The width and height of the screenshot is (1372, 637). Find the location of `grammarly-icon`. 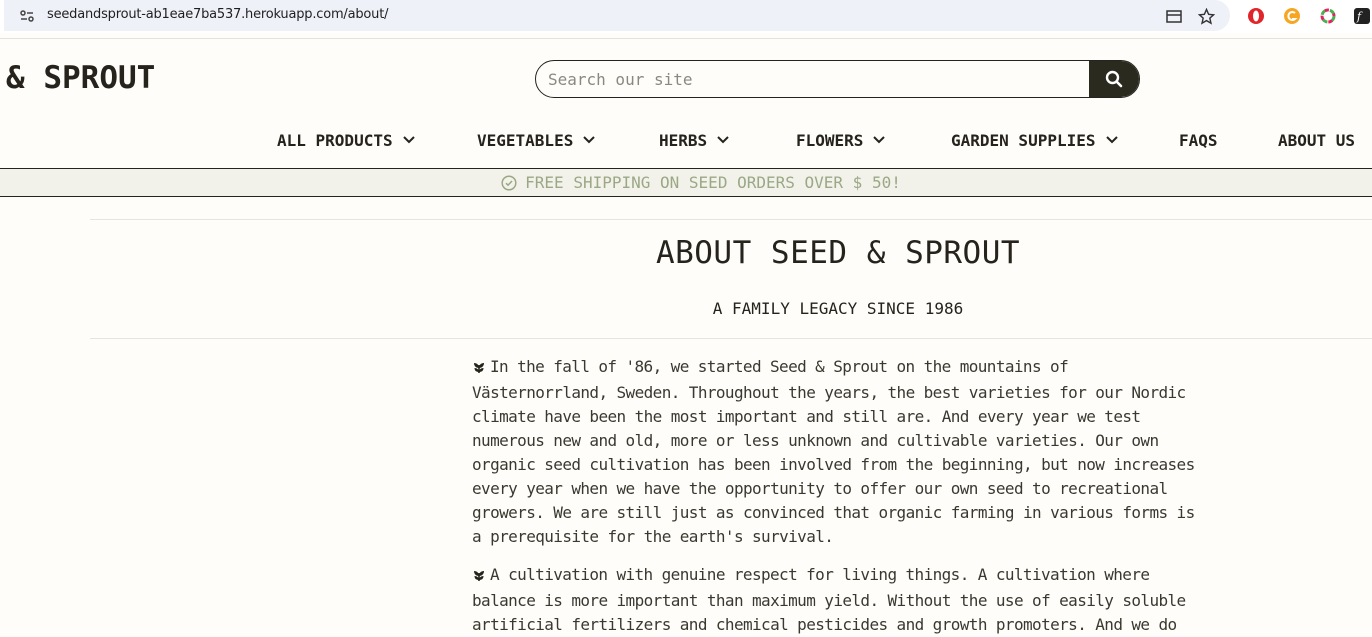

grammarly-icon is located at coordinates (1292, 16).